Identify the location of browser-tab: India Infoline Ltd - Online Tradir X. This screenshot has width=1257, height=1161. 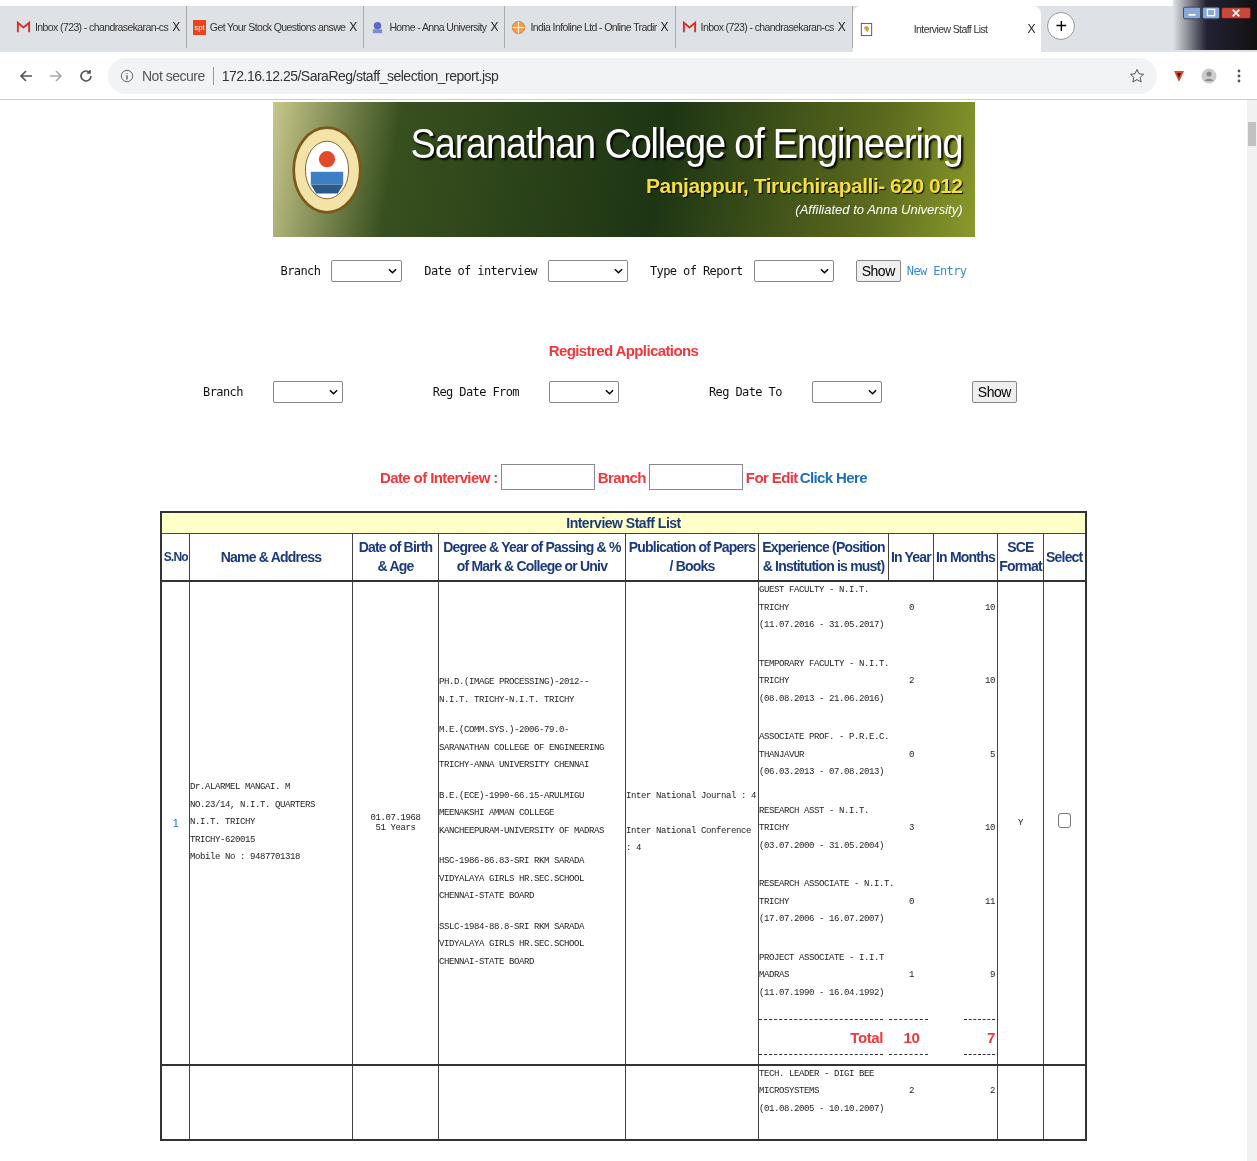
(590, 27).